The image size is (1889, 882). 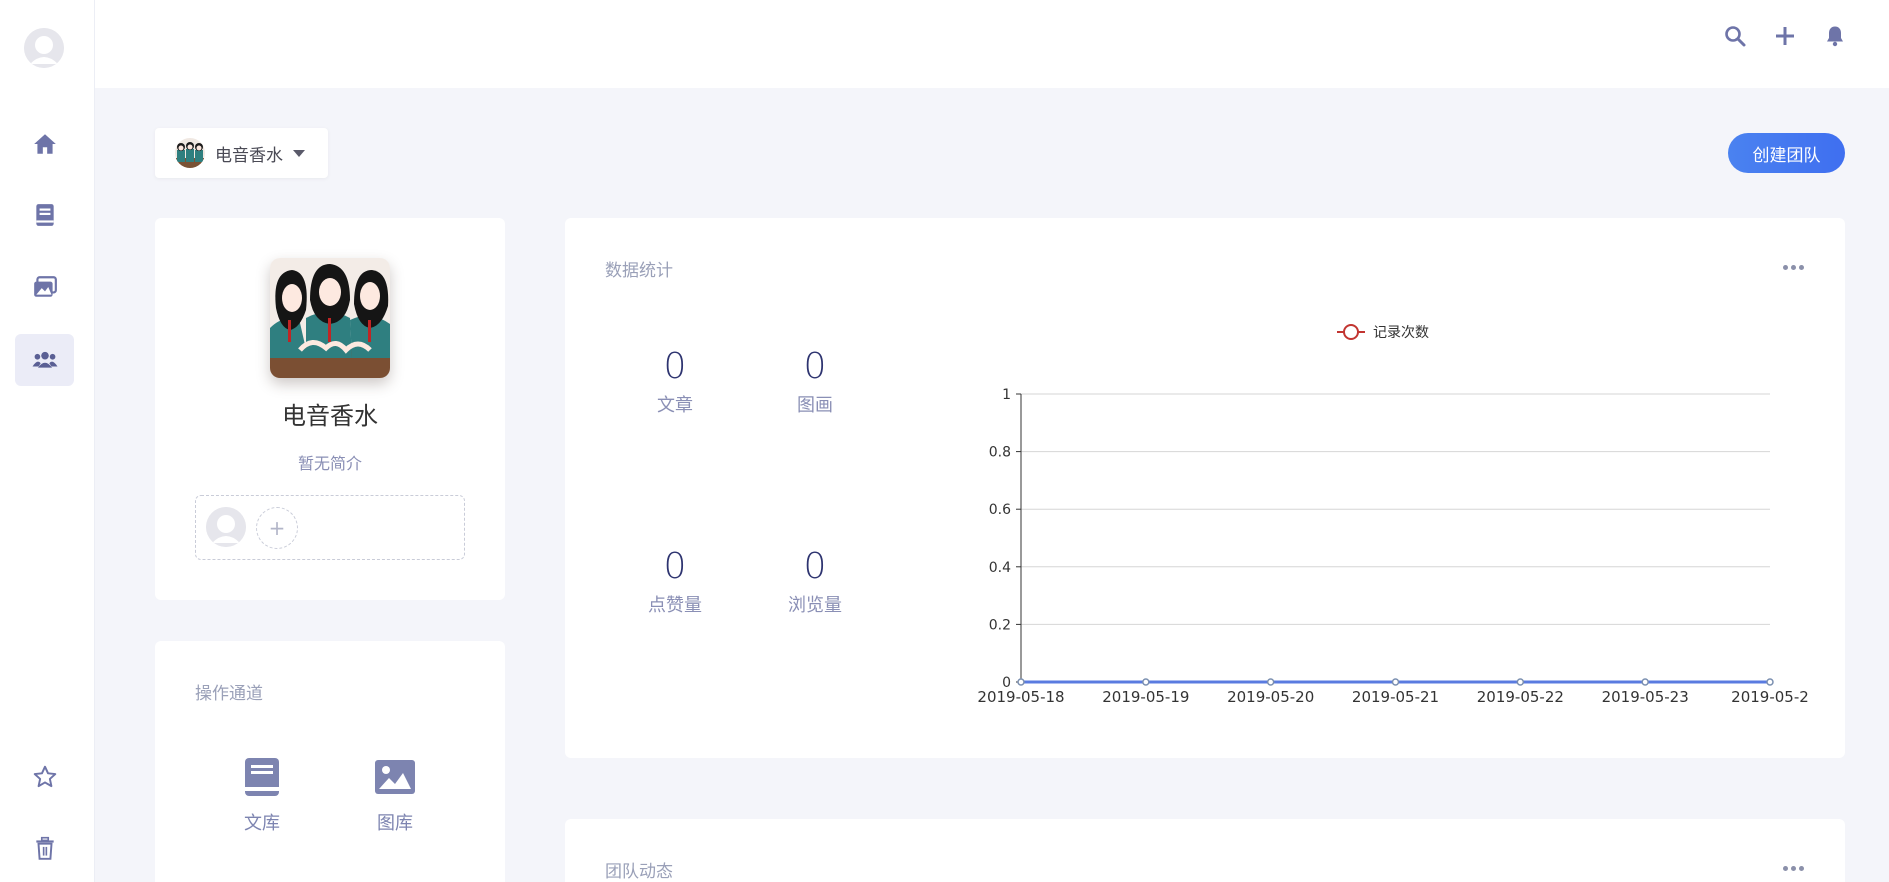 What do you see at coordinates (190, 153) in the screenshot?
I see `team-thumbnail` at bounding box center [190, 153].